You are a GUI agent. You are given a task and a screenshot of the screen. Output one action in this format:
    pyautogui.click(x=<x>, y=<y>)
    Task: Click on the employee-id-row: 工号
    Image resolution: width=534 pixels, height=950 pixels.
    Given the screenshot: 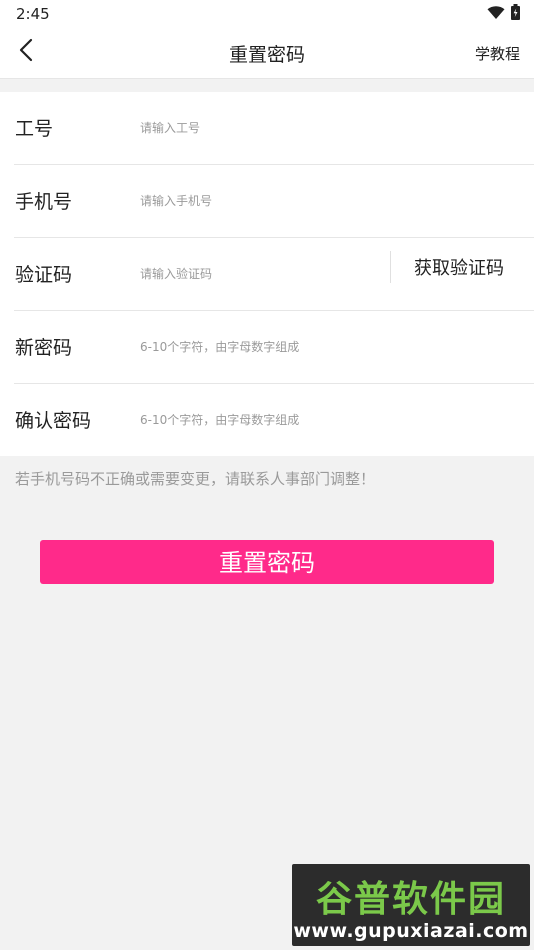 What is the action you would take?
    pyautogui.click(x=274, y=128)
    